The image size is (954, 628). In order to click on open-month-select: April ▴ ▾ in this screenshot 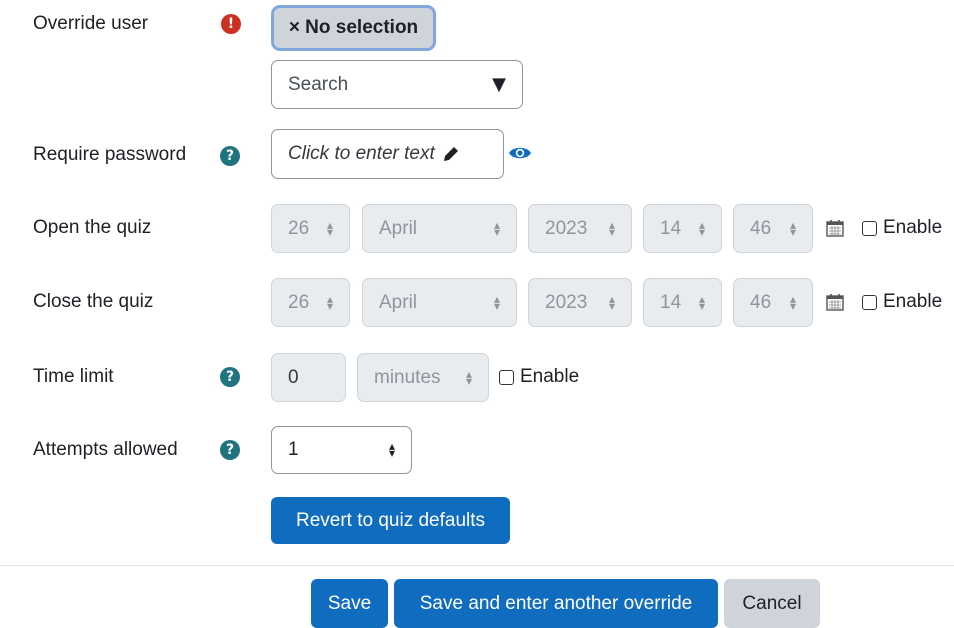, I will do `click(439, 228)`.